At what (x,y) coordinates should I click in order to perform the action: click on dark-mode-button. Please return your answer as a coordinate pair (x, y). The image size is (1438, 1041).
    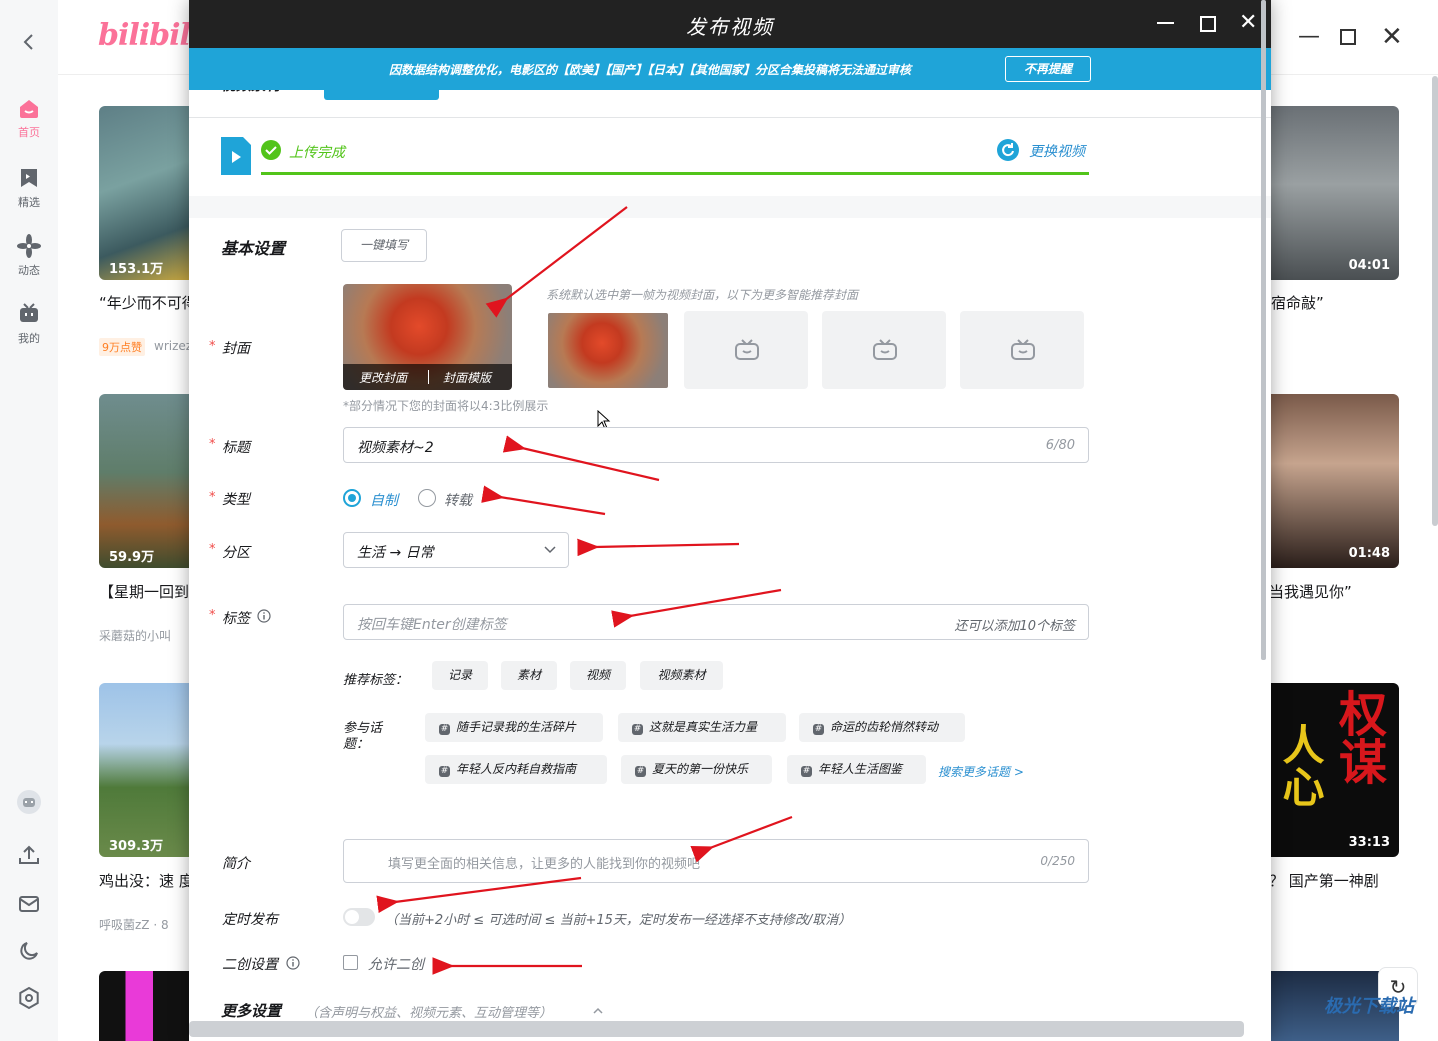
    Looking at the image, I should click on (29, 951).